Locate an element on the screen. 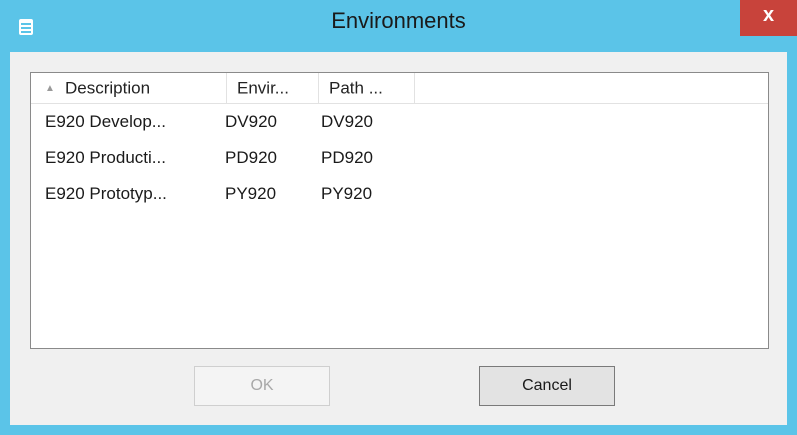  cell-path: PY920 is located at coordinates (347, 193).